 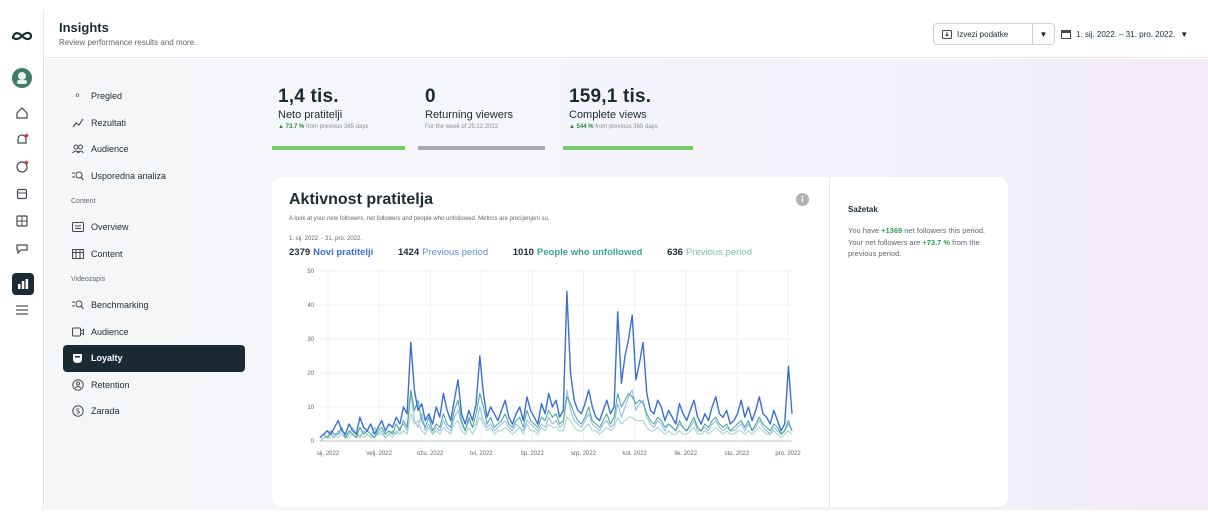 I want to click on y-tick-label: 30, so click(x=310, y=340).